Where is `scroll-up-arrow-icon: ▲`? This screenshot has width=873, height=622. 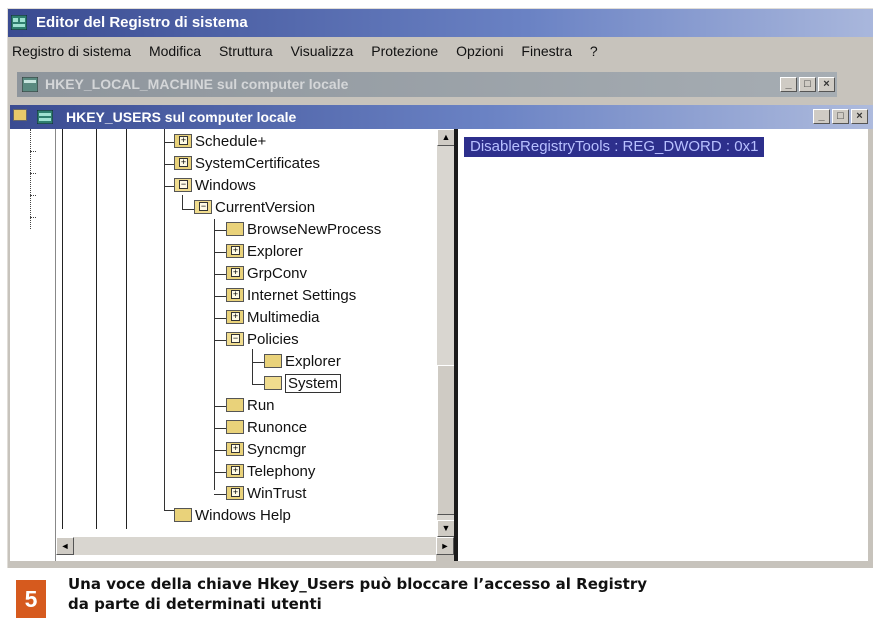
scroll-up-arrow-icon: ▲ is located at coordinates (446, 137).